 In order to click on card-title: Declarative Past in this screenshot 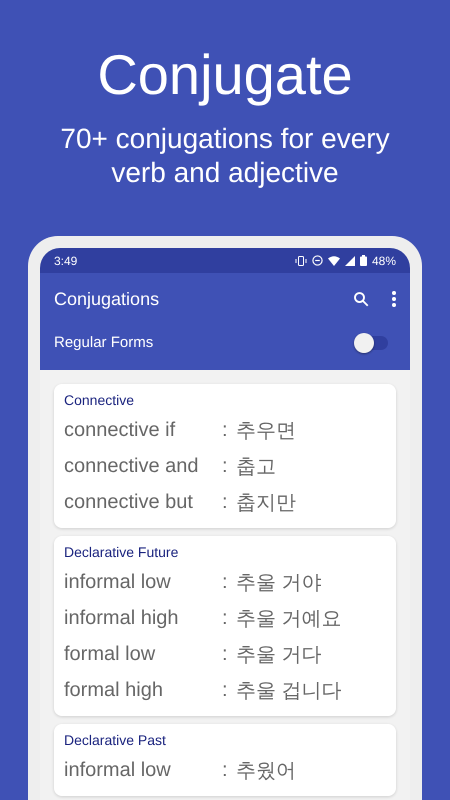, I will do `click(115, 740)`.